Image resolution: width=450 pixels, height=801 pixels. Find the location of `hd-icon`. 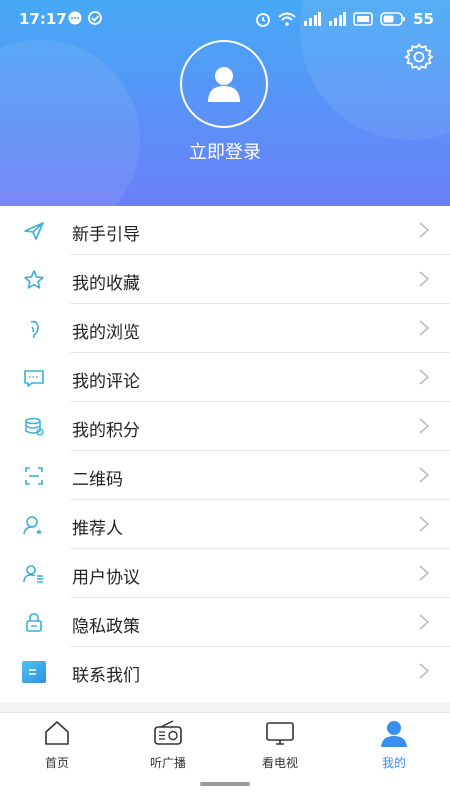

hd-icon is located at coordinates (363, 19).